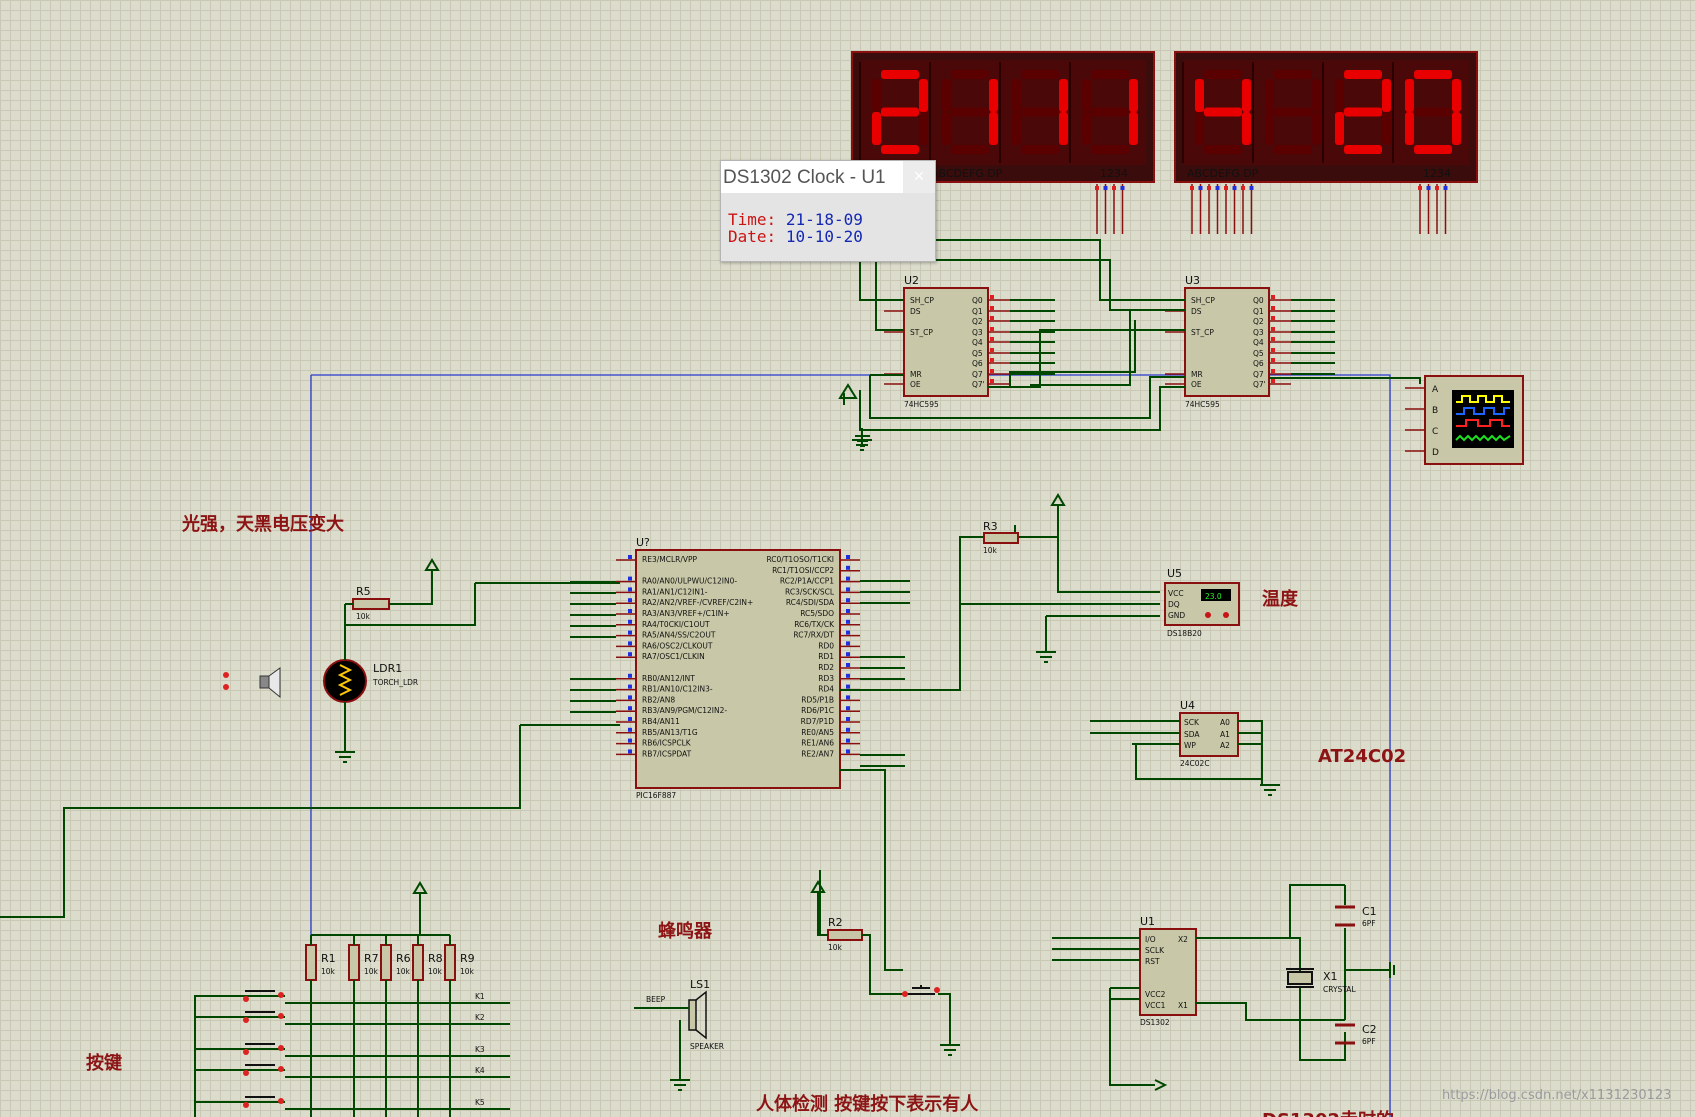 The width and height of the screenshot is (1695, 1117). What do you see at coordinates (395, 1026) in the screenshot?
I see `key-resistor-r6: R610k` at bounding box center [395, 1026].